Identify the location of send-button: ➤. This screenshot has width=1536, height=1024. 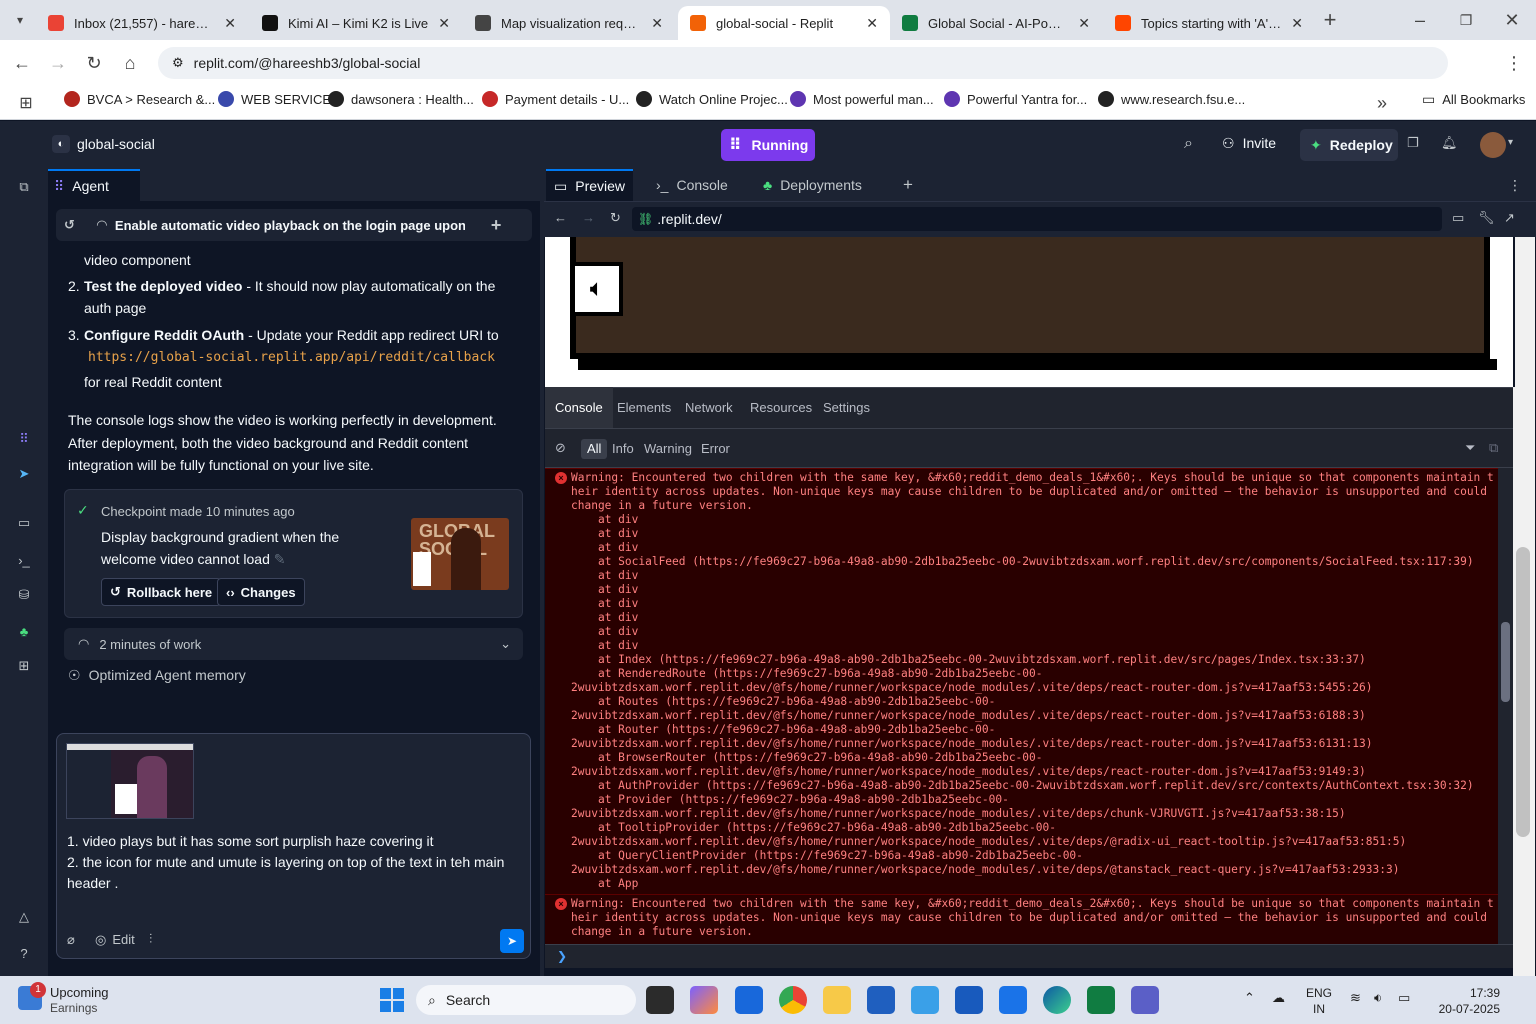
(512, 941).